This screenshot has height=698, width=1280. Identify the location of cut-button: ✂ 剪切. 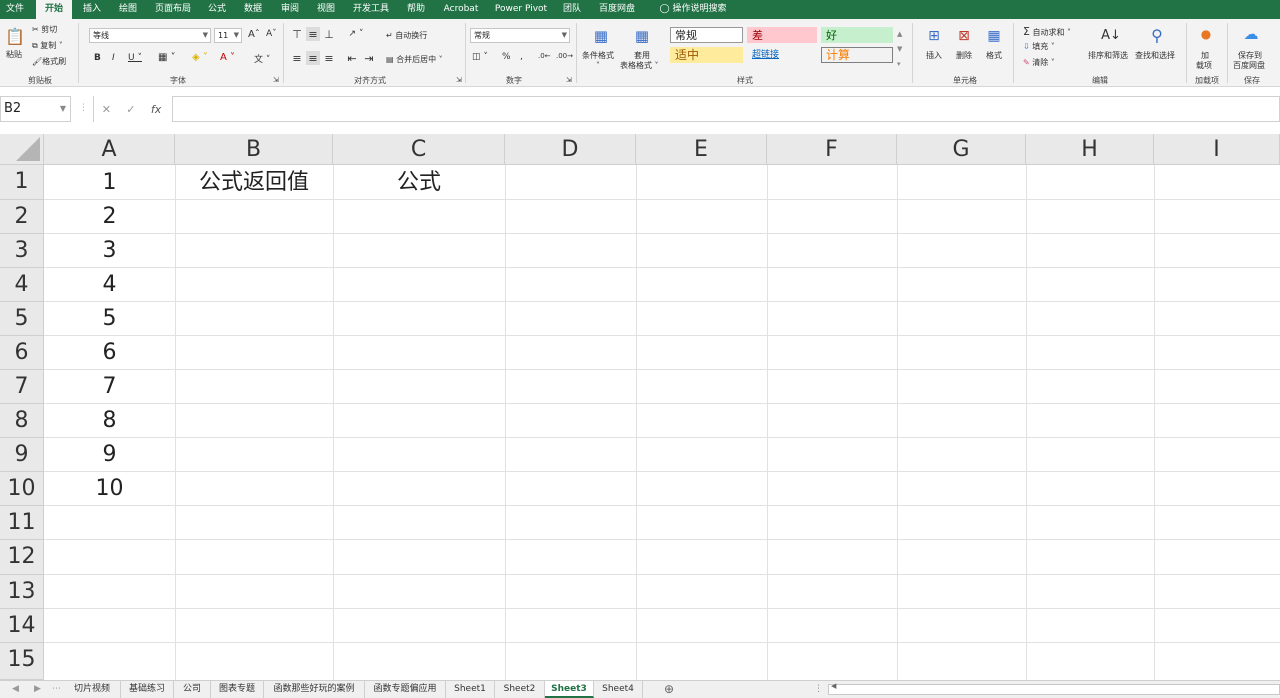
(44, 29).